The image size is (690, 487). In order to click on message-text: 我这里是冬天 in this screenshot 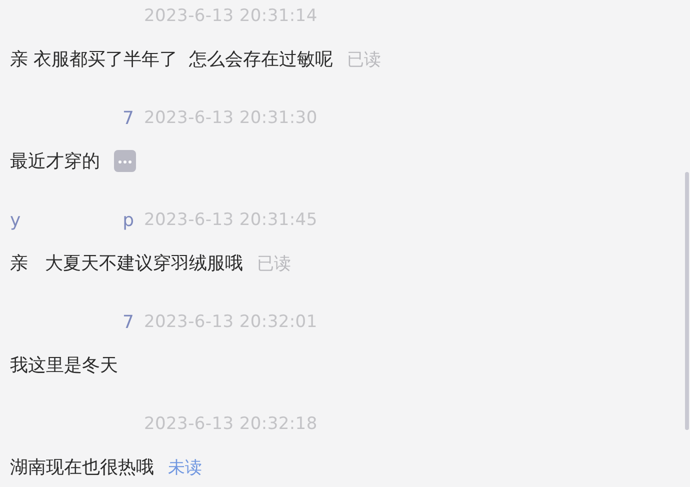, I will do `click(64, 365)`.